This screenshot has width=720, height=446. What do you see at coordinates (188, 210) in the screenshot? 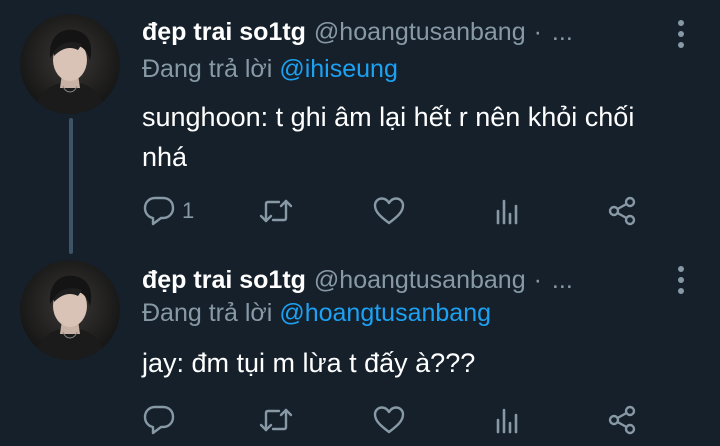
I see `reply-count: 1` at bounding box center [188, 210].